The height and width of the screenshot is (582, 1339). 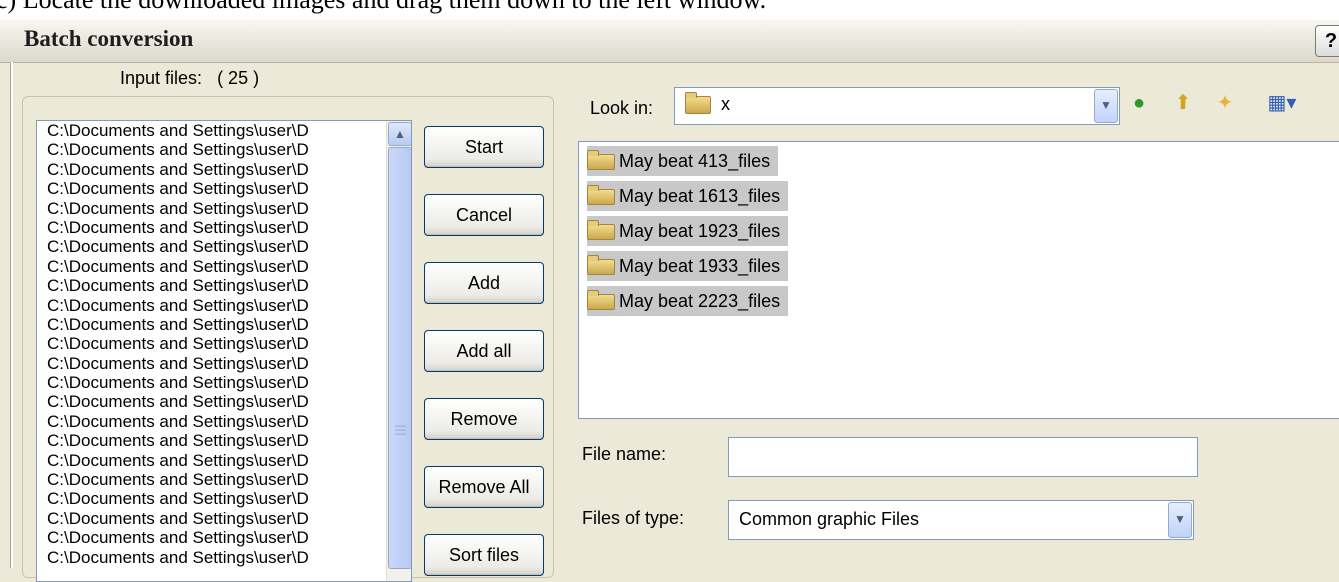 What do you see at coordinates (1225, 103) in the screenshot?
I see `new-folder-icon: ✦` at bounding box center [1225, 103].